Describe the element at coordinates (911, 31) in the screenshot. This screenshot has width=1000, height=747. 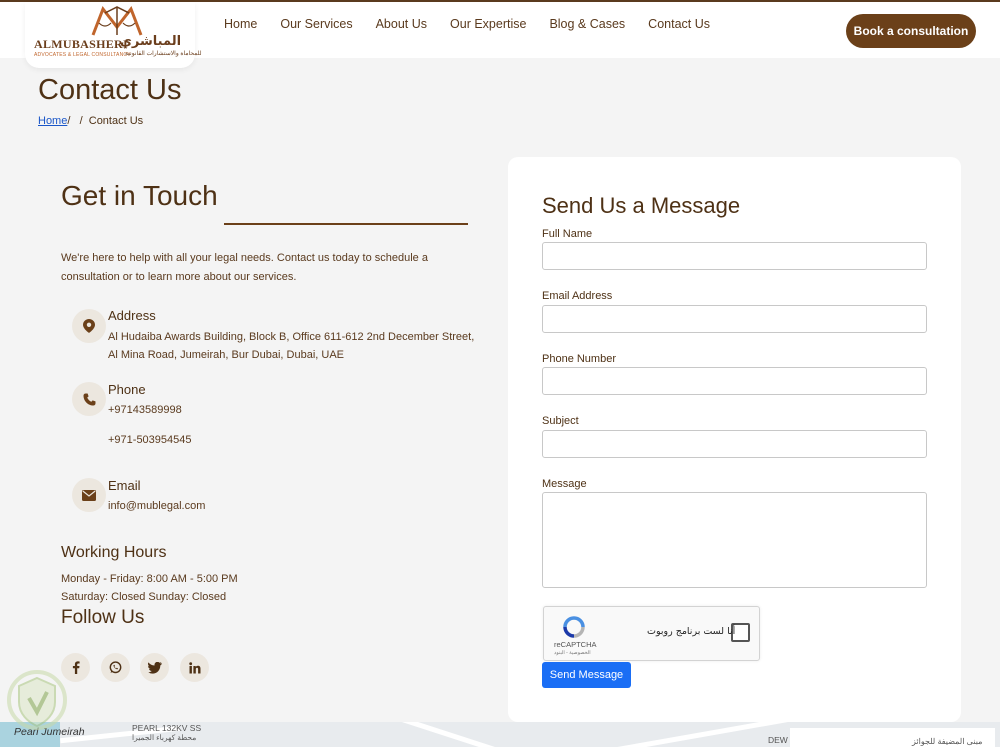
I see `book-consultation-button: Book a consultation` at that location.